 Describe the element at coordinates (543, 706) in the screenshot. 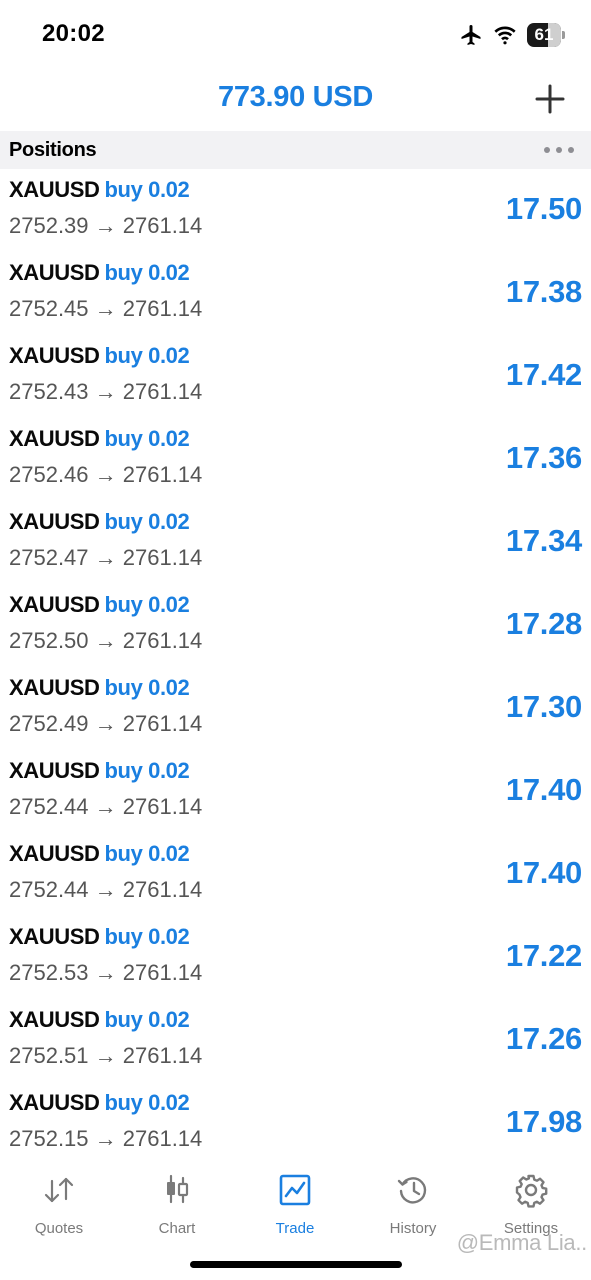

I see `position-profit: 17.30` at that location.